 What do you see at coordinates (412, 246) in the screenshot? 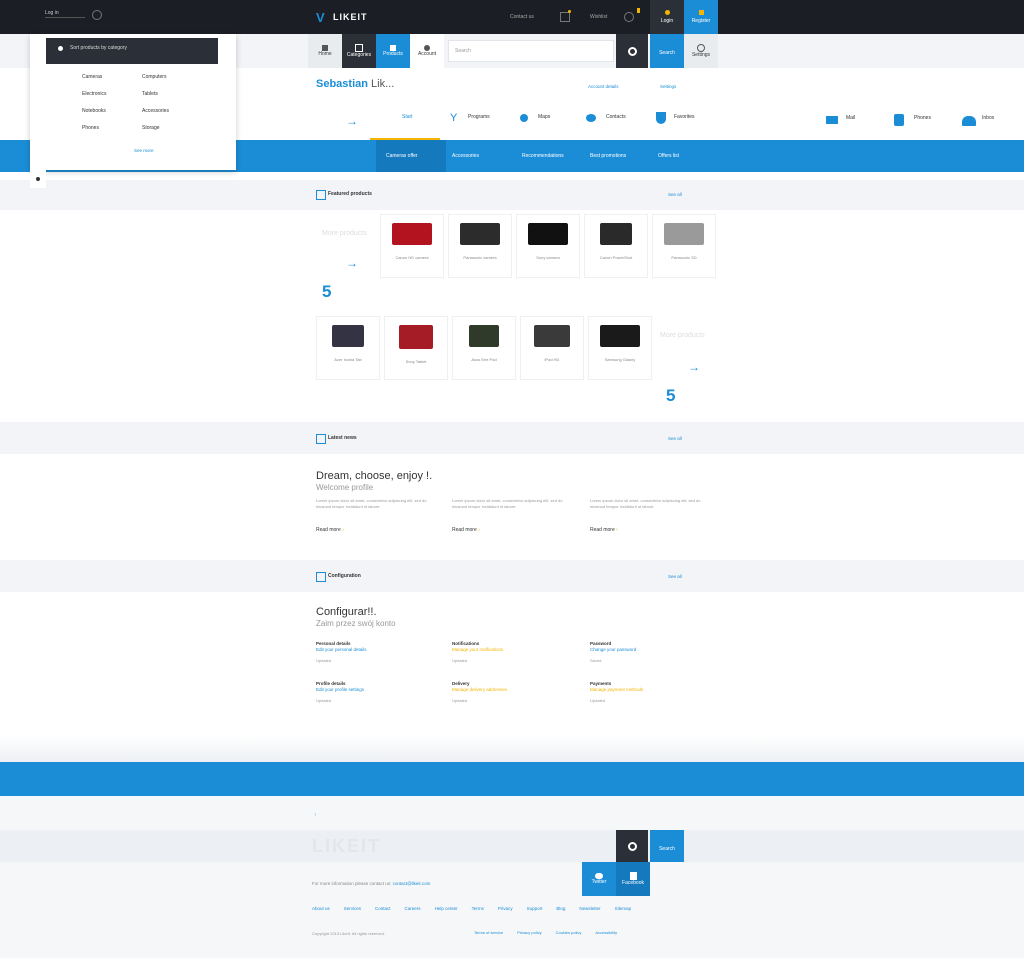
I see `product-card: Canon HD camera` at bounding box center [412, 246].